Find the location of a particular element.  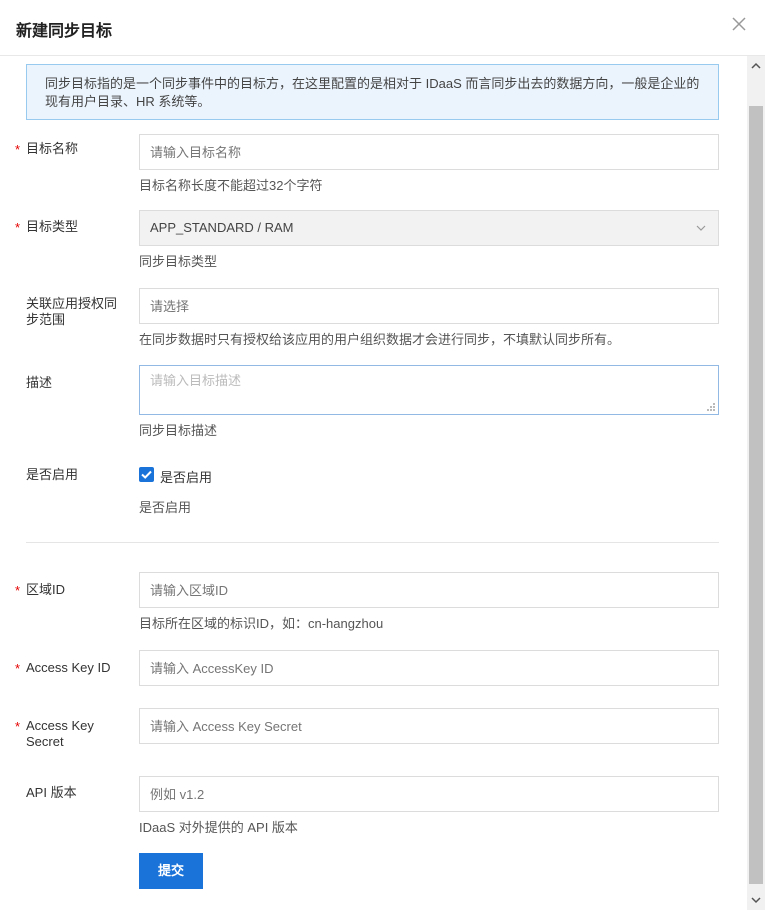

access-key-secret-label-text: Access Key Secret is located at coordinates (60, 733).